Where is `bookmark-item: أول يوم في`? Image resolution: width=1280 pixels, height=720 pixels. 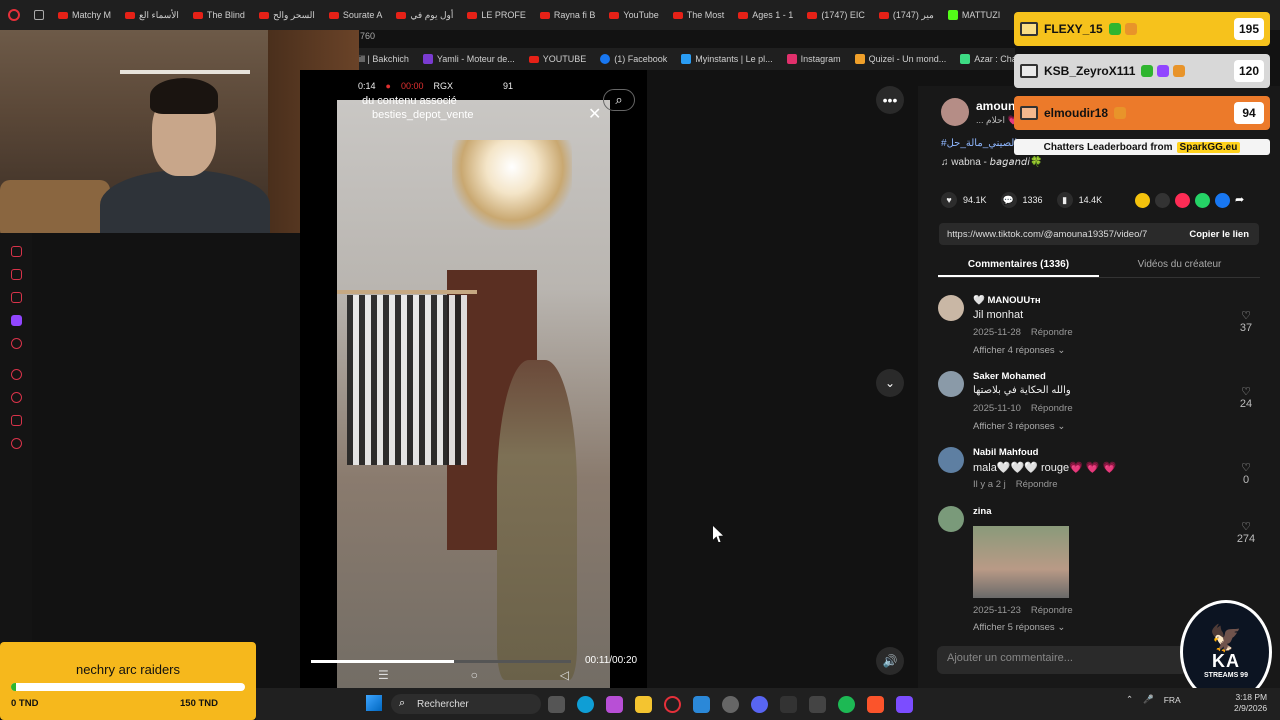 bookmark-item: أول يوم في is located at coordinates (424, 15).